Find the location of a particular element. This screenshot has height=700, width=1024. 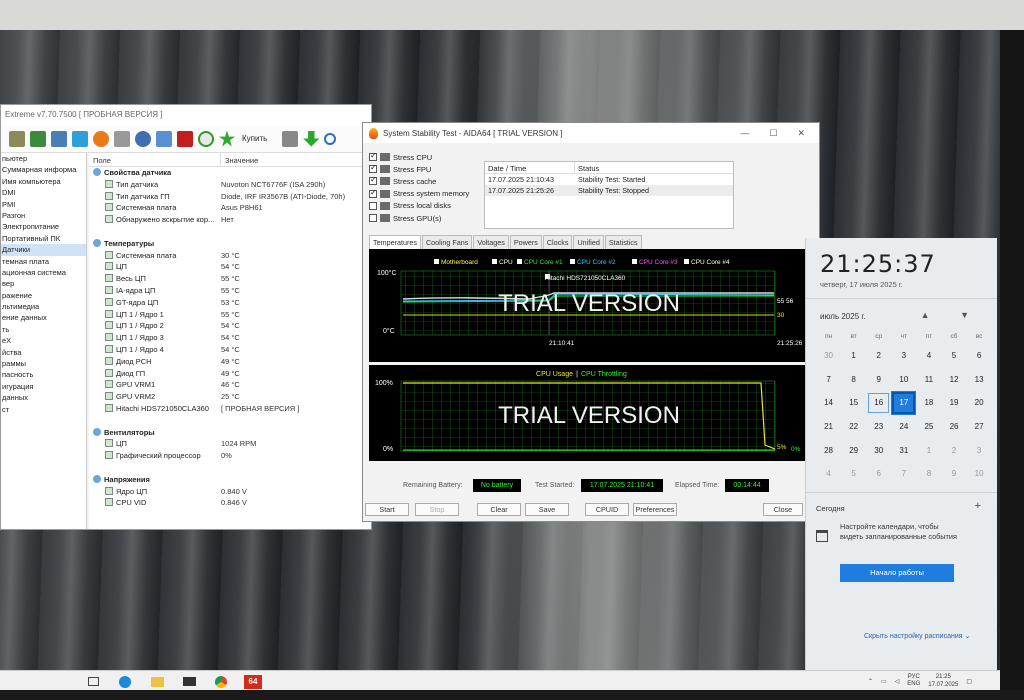

tree-item: ражение is located at coordinates (43, 295).